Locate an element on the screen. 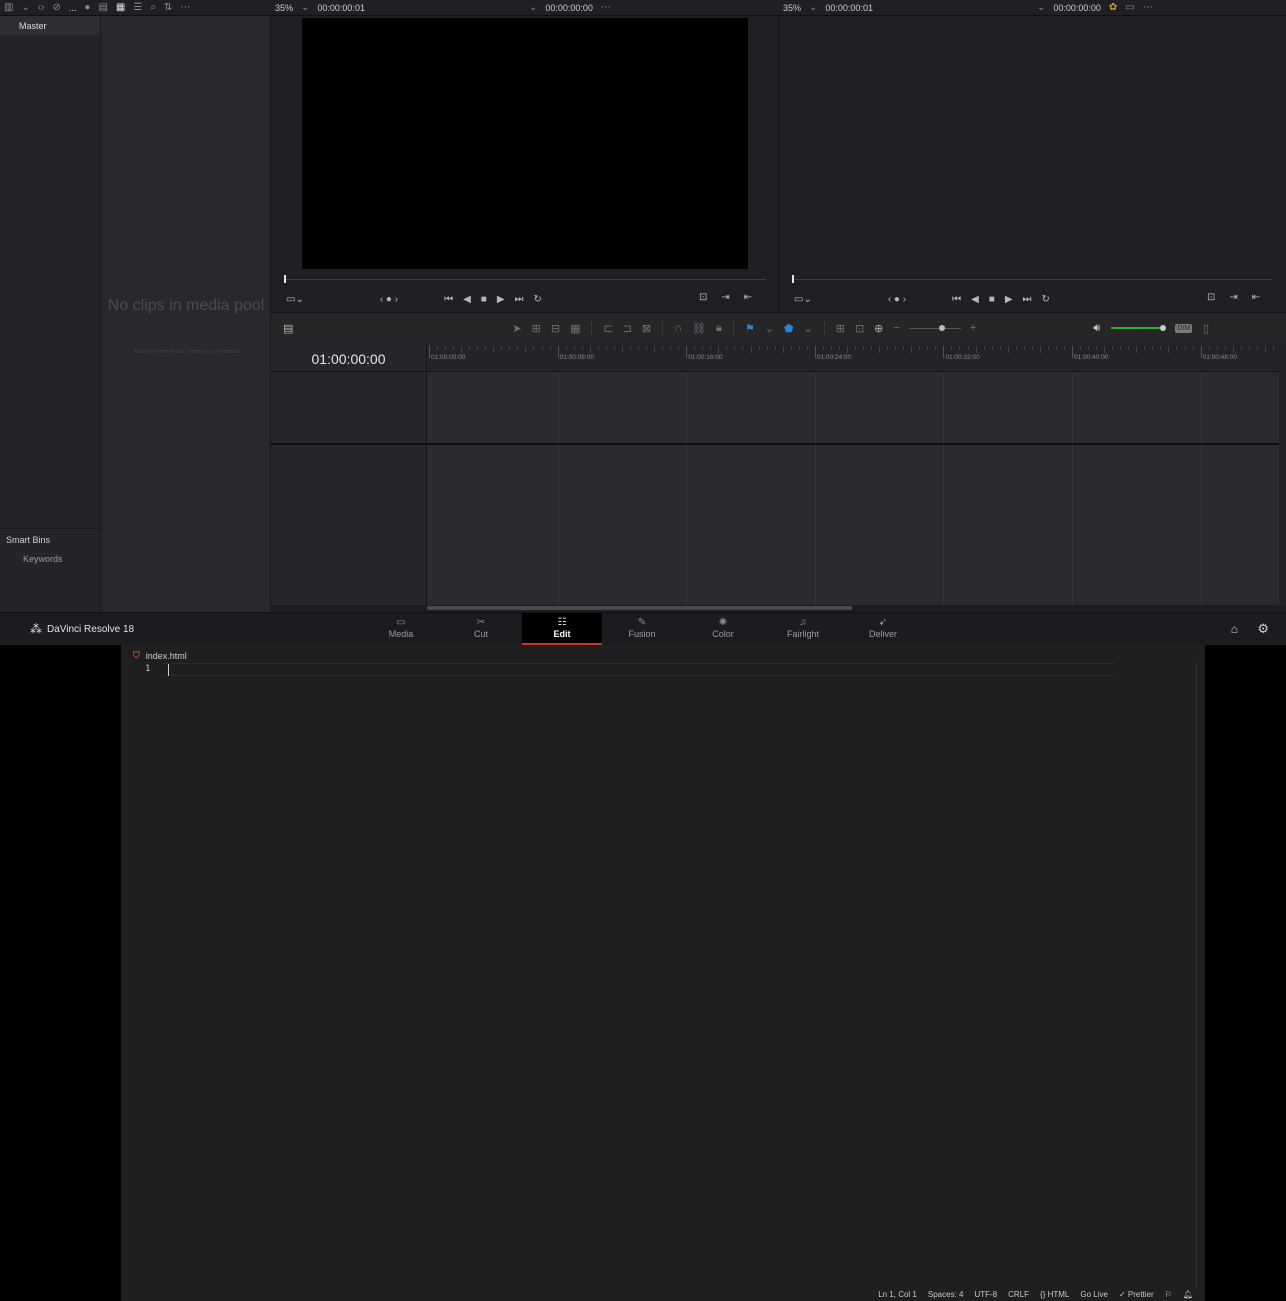 The image size is (1286, 1301). full-extent-zoom-icon: ⊞ is located at coordinates (840, 328).